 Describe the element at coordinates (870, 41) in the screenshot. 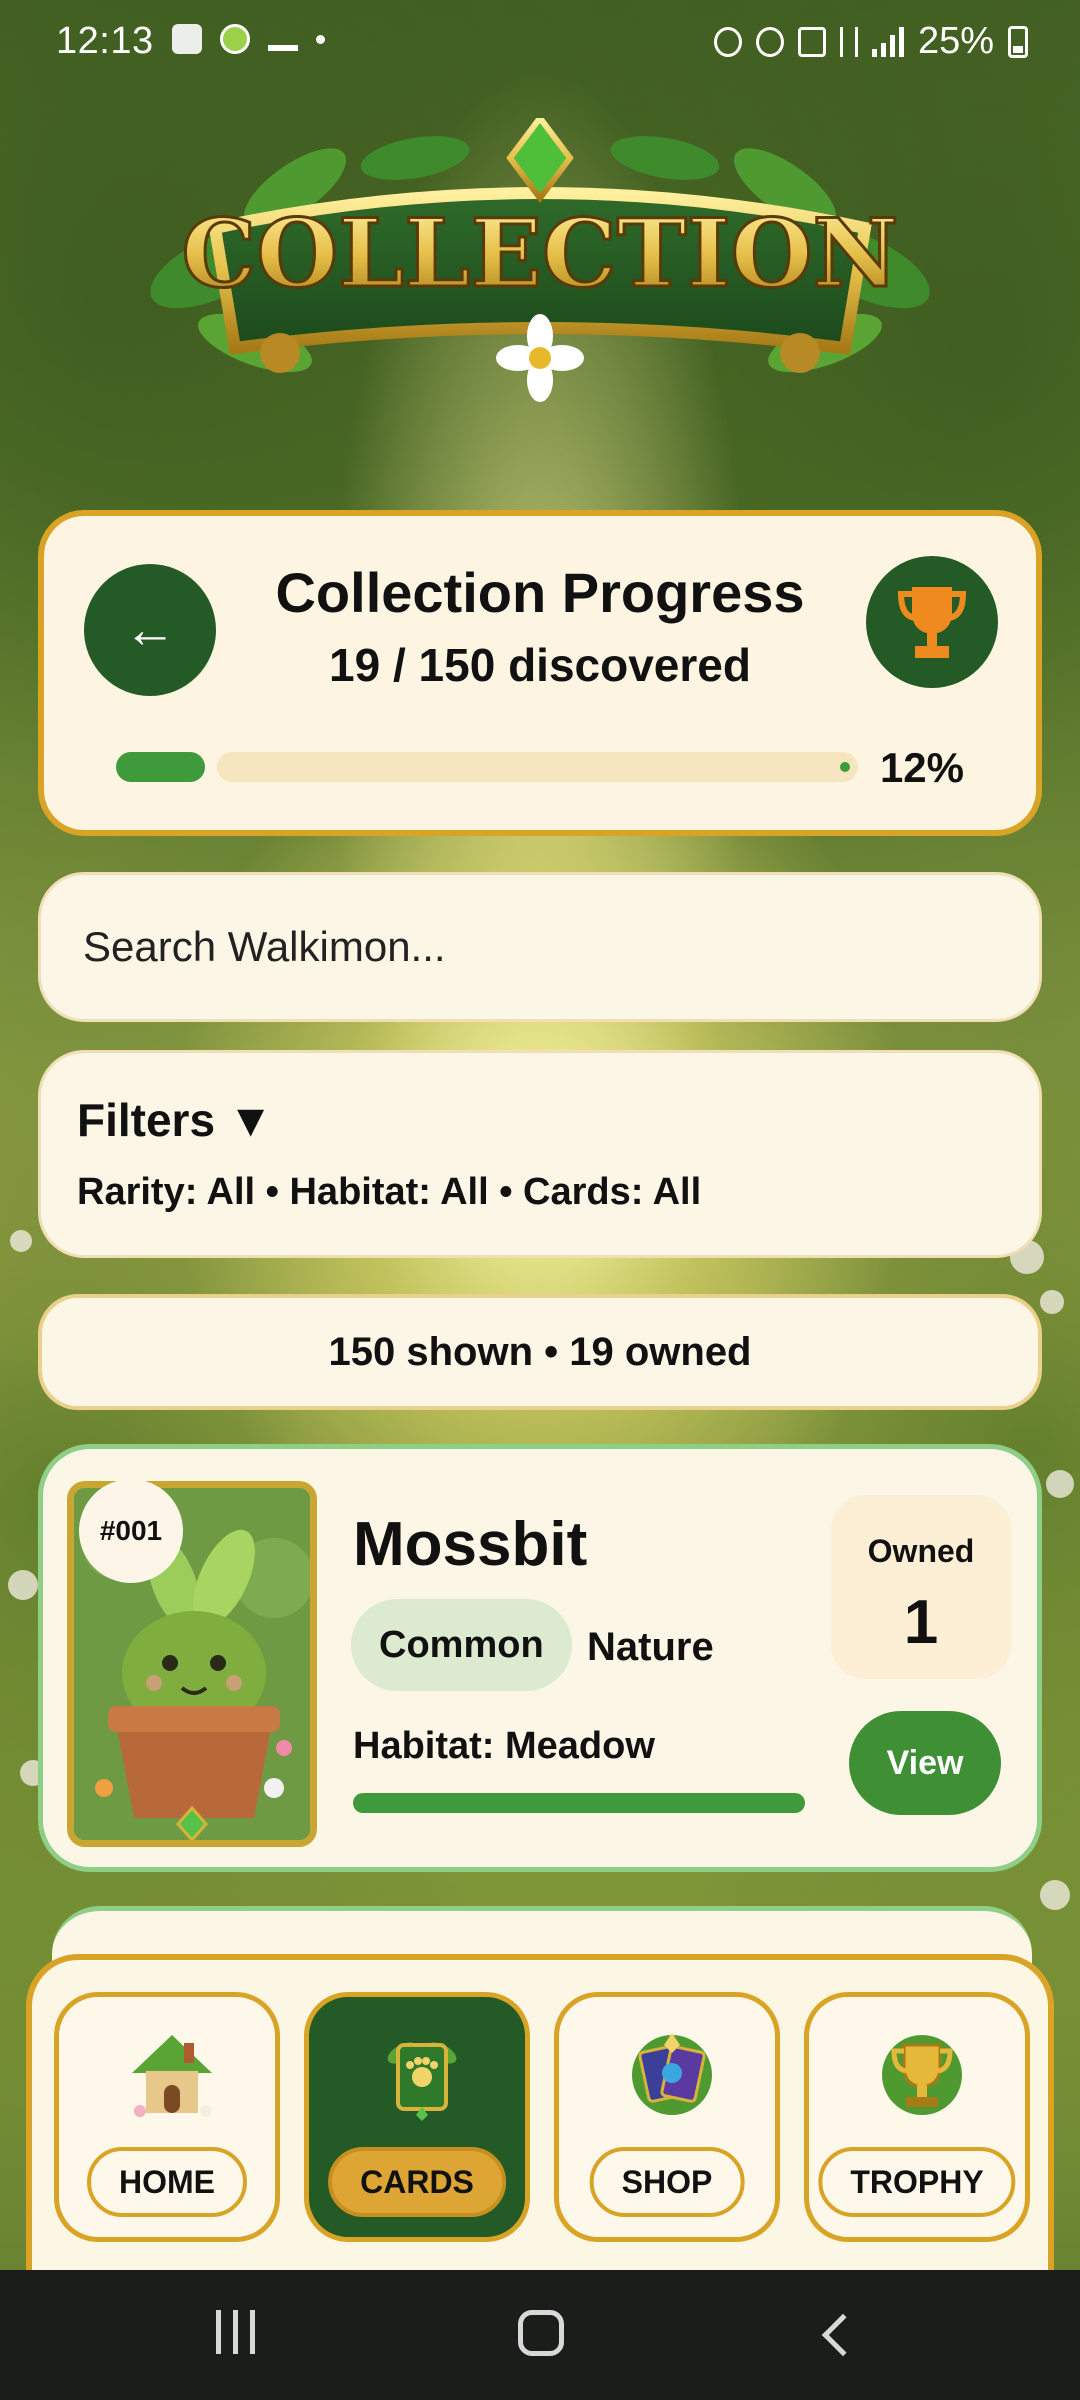

I see `status-right: 25%` at that location.